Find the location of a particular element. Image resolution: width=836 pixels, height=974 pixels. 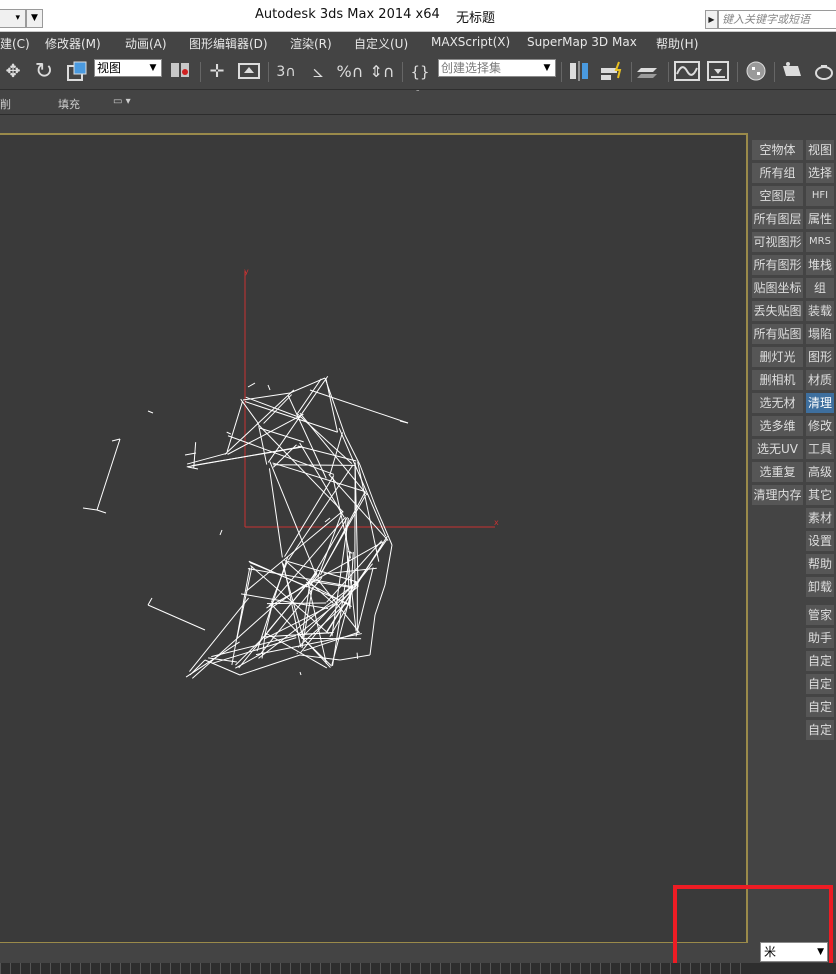

spinner-snap-icon: ⇕∩ is located at coordinates (382, 72).